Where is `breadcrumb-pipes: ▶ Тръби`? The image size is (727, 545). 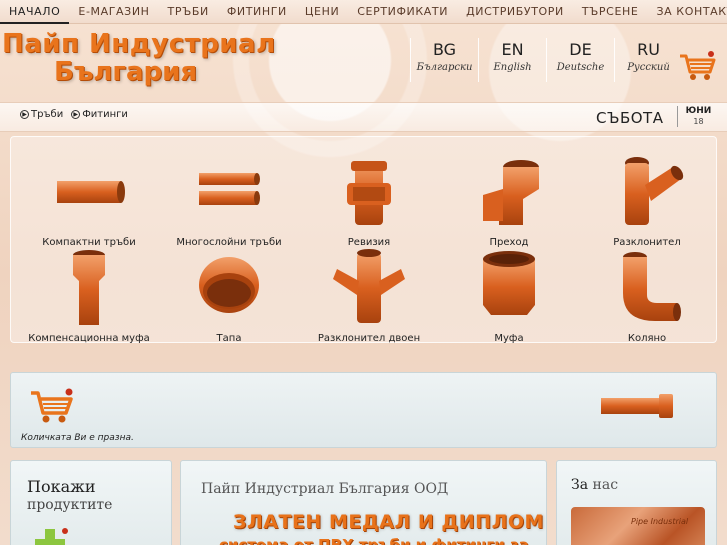 breadcrumb-pipes: ▶ Тръби is located at coordinates (41, 114).